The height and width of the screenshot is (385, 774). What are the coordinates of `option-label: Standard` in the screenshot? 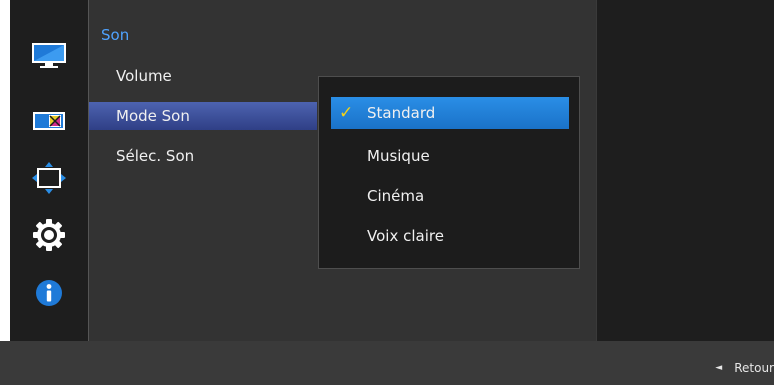 It's located at (401, 113).